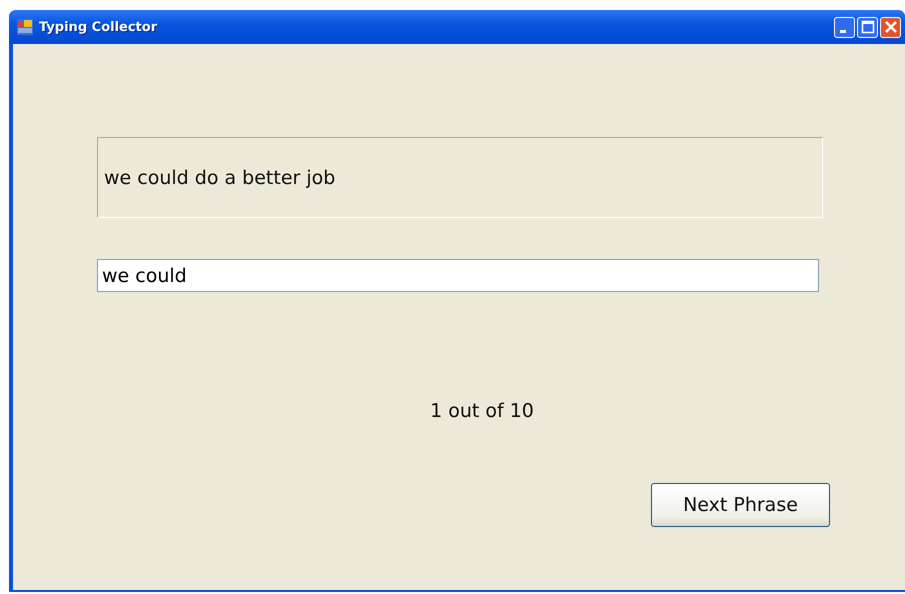 This screenshot has width=905, height=594. I want to click on phrase-text: we could do a better job, so click(220, 177).